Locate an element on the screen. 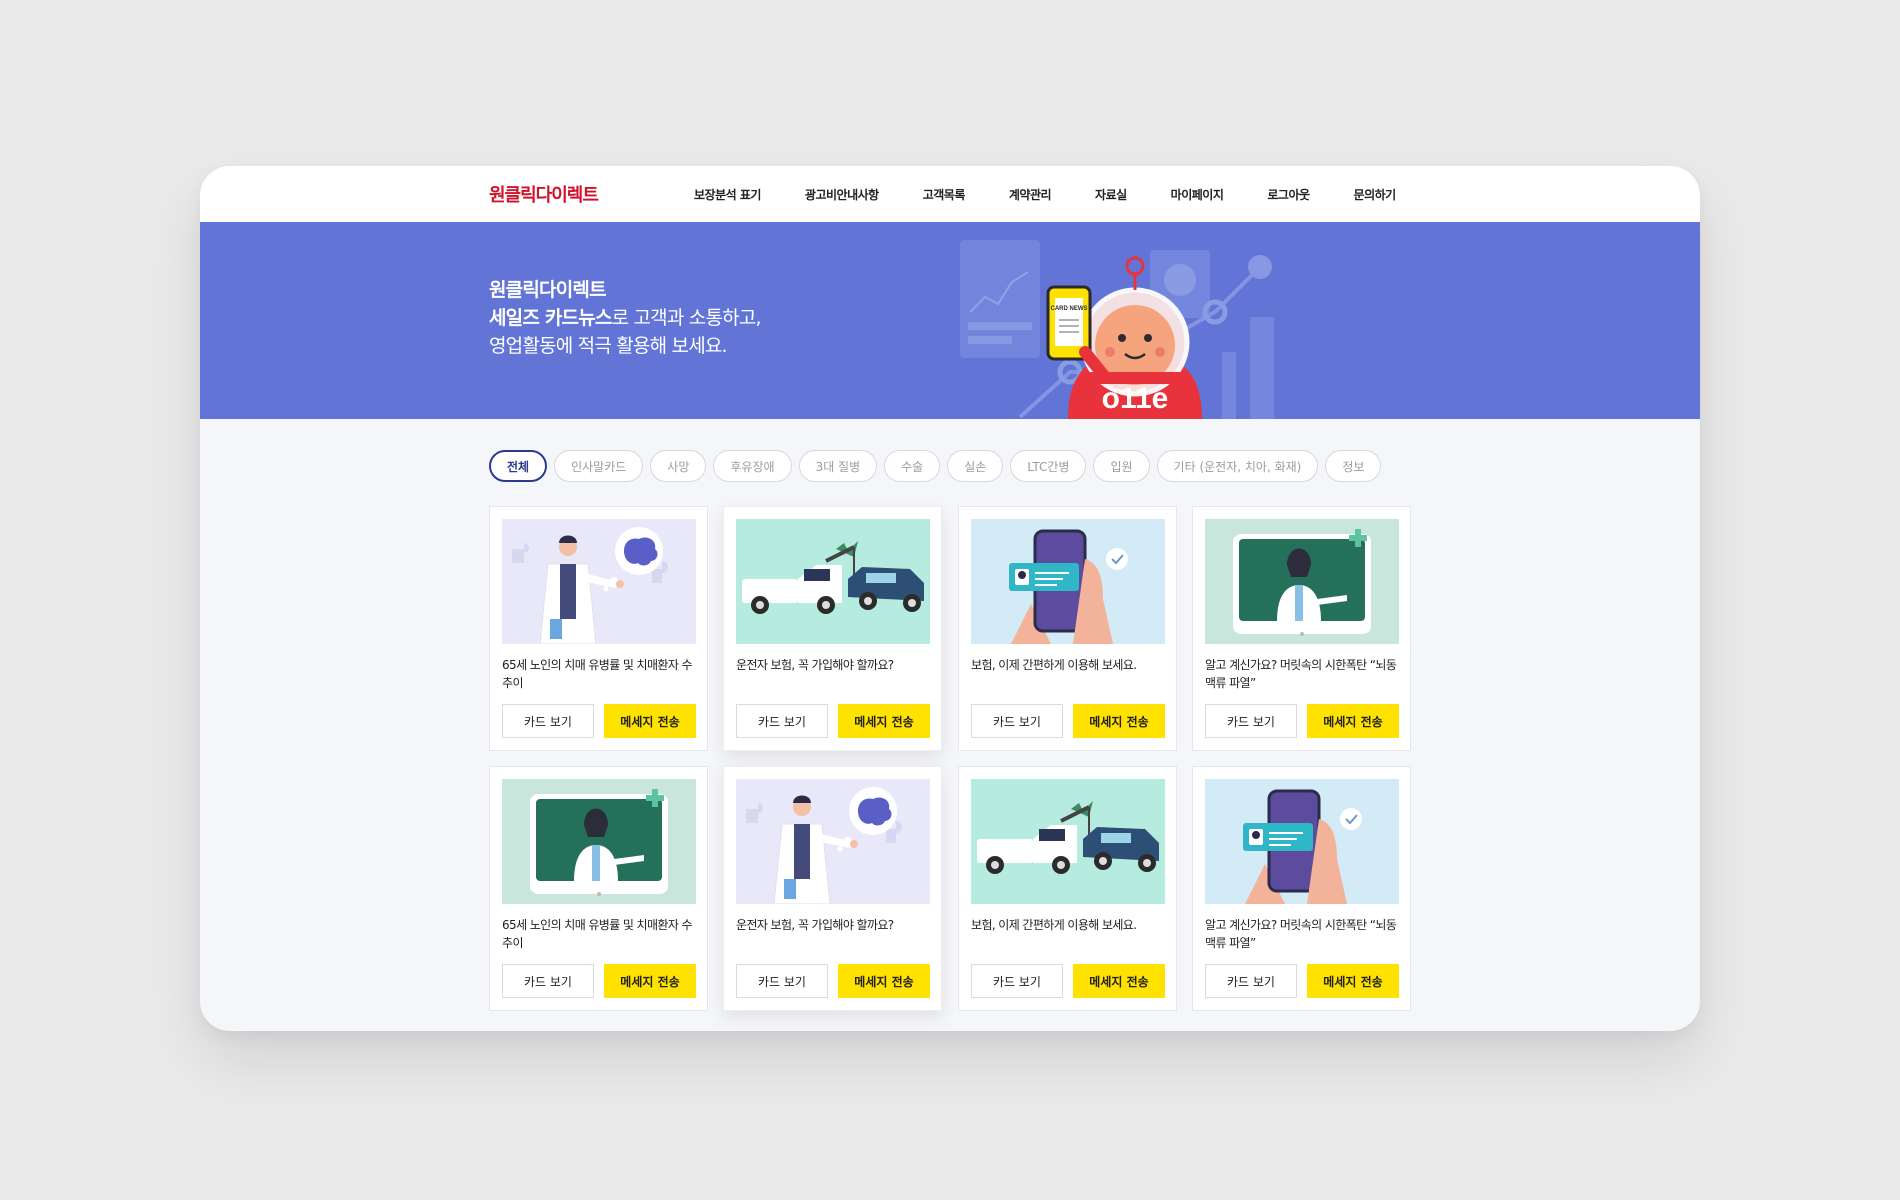 This screenshot has width=1900, height=1200. nav-item-contact: 문의하기 is located at coordinates (1375, 194).